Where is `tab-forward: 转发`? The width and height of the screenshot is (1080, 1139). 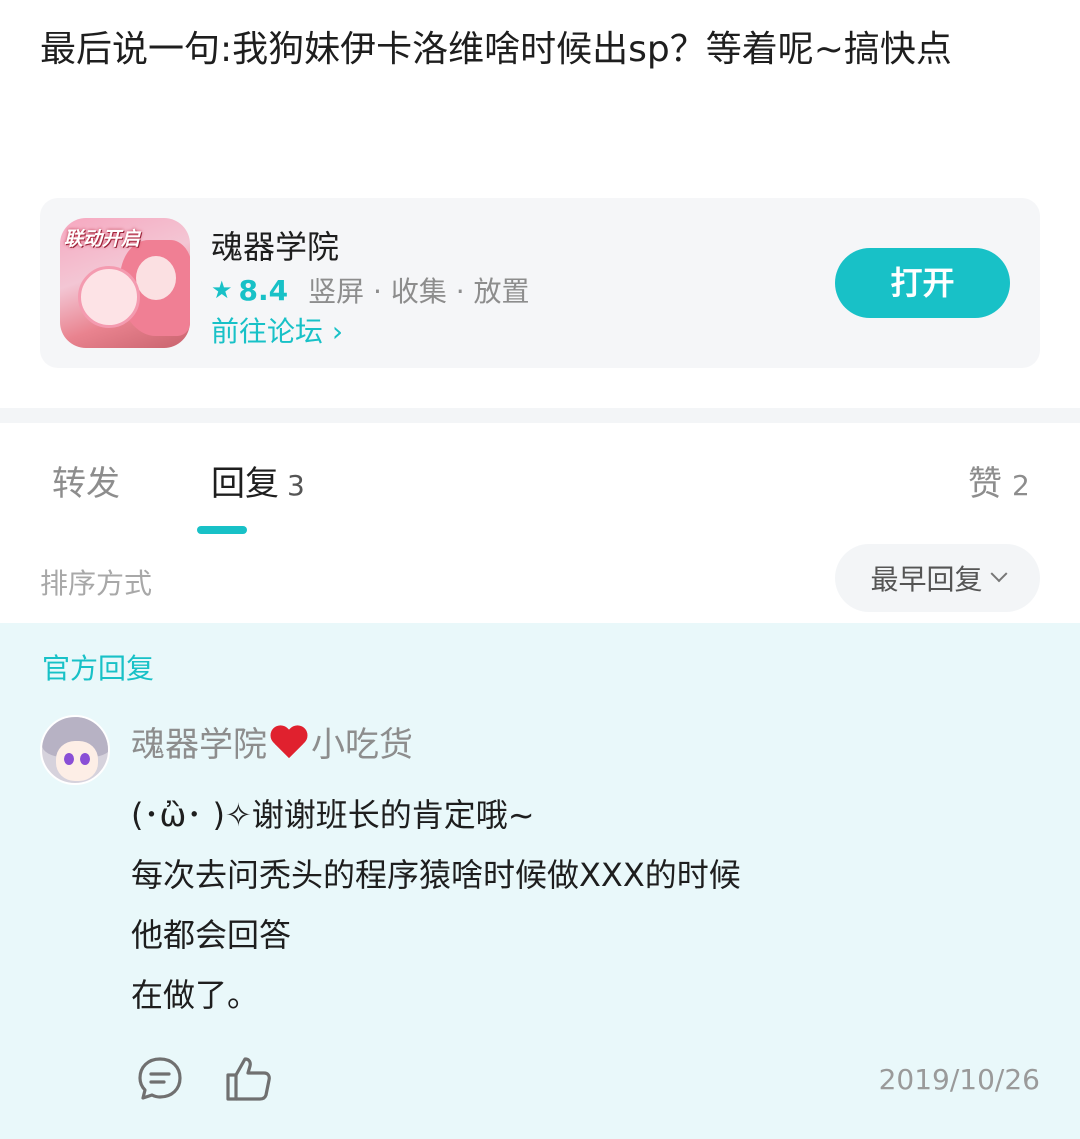 tab-forward: 转发 is located at coordinates (86, 480).